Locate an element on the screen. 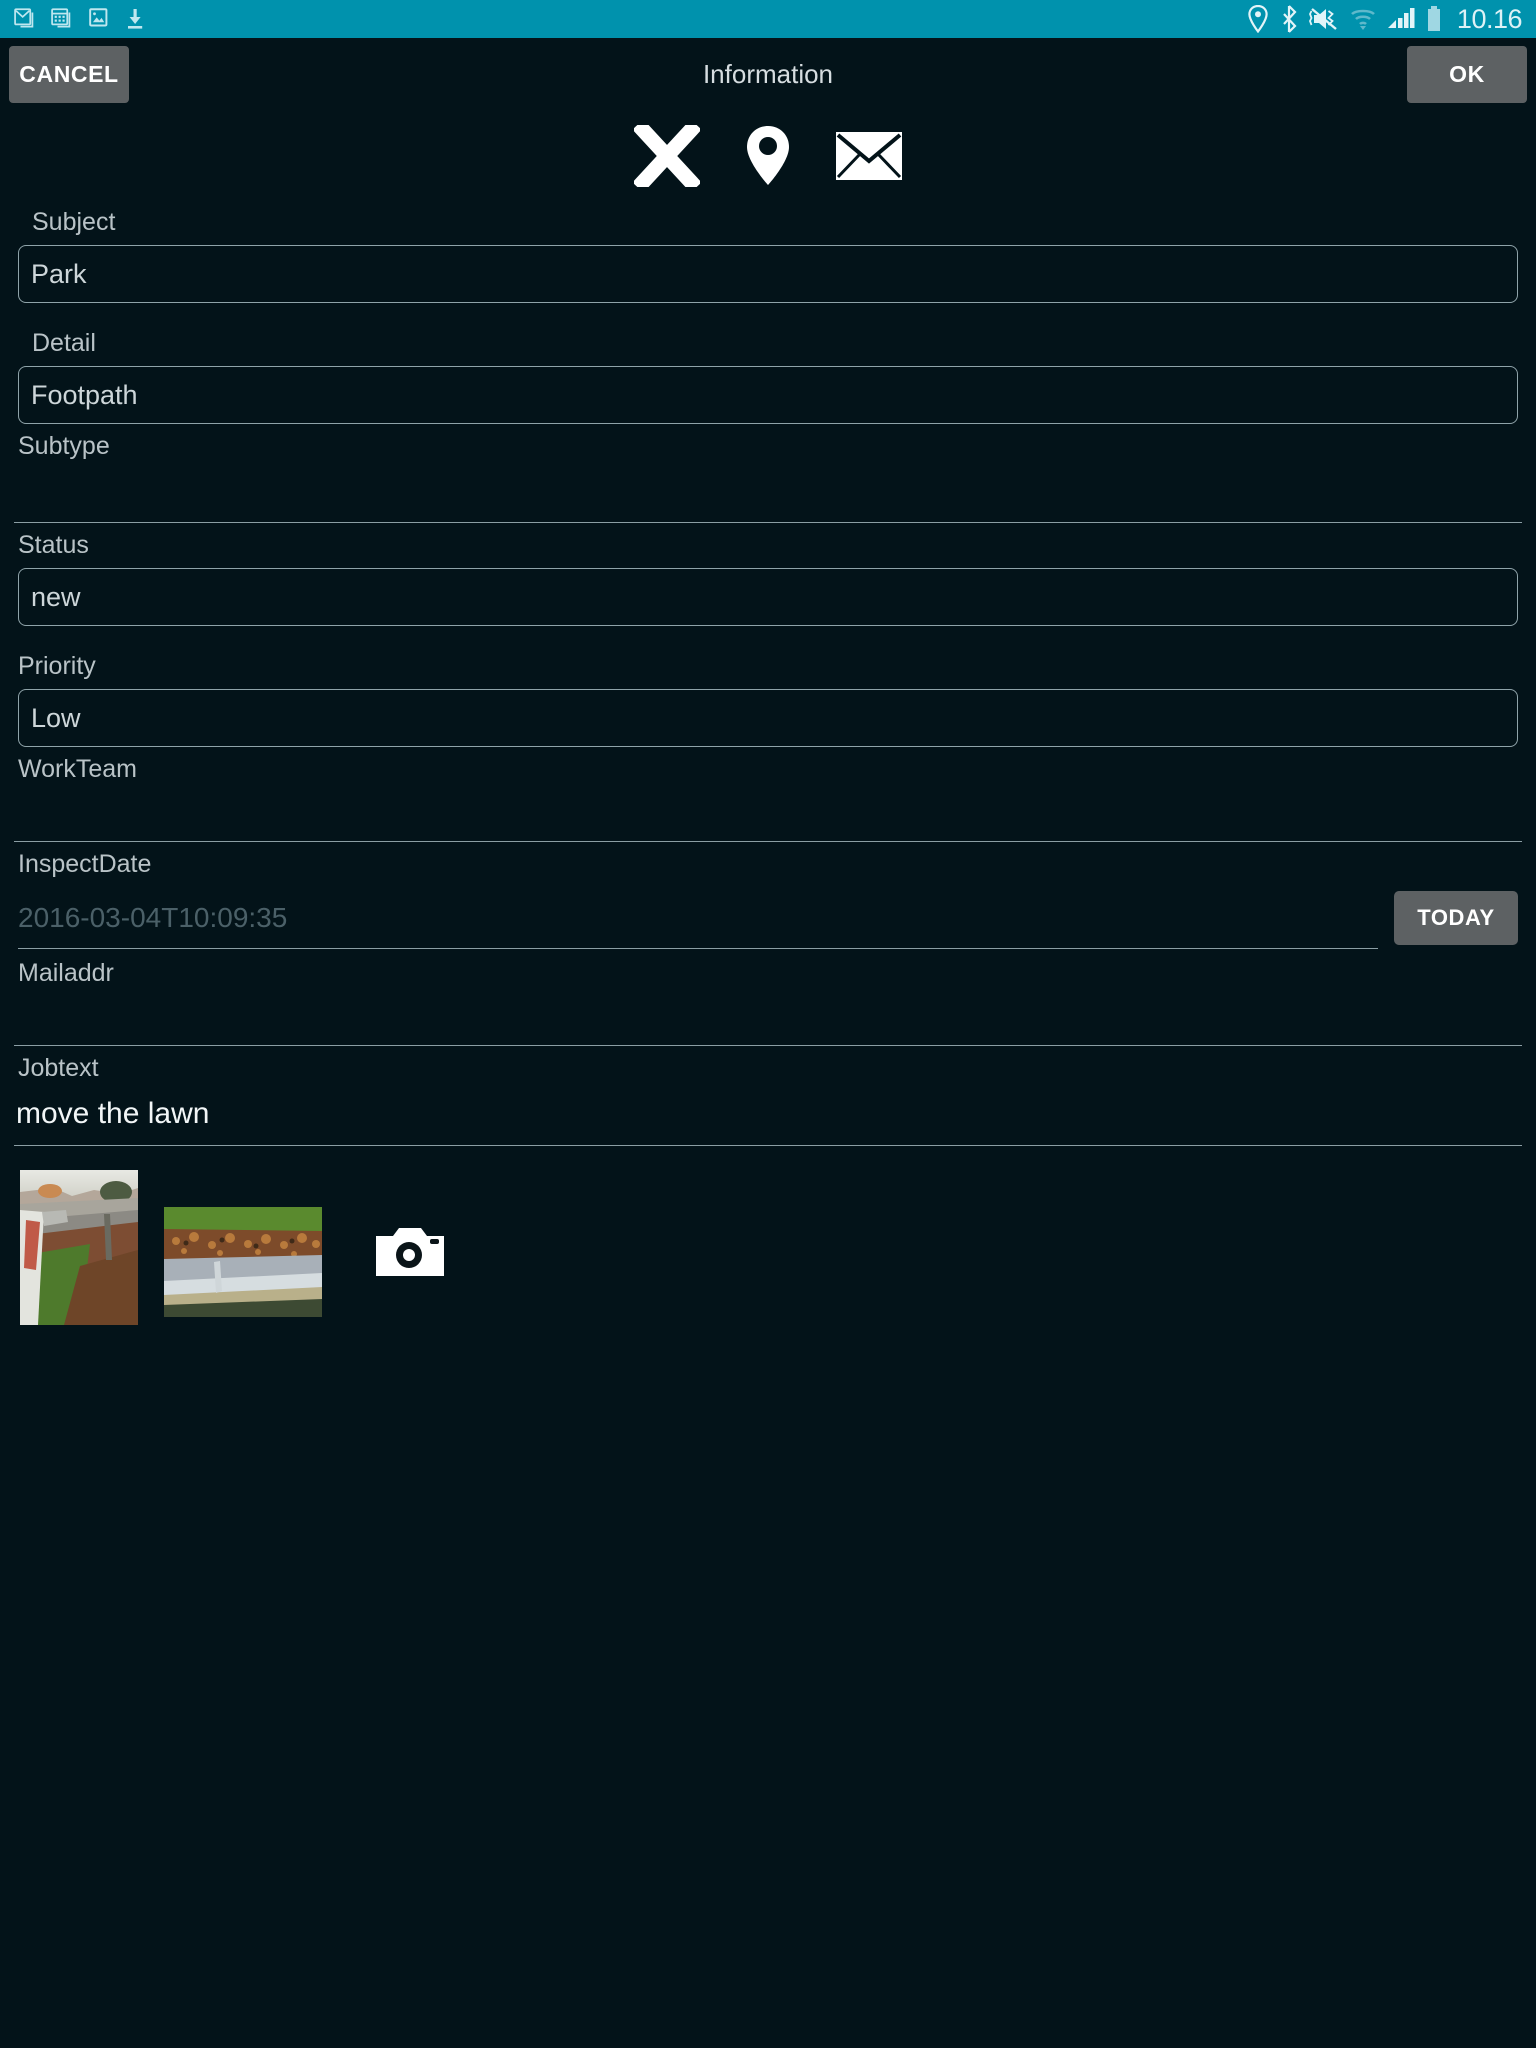  subtype-spinner is located at coordinates (768, 496).